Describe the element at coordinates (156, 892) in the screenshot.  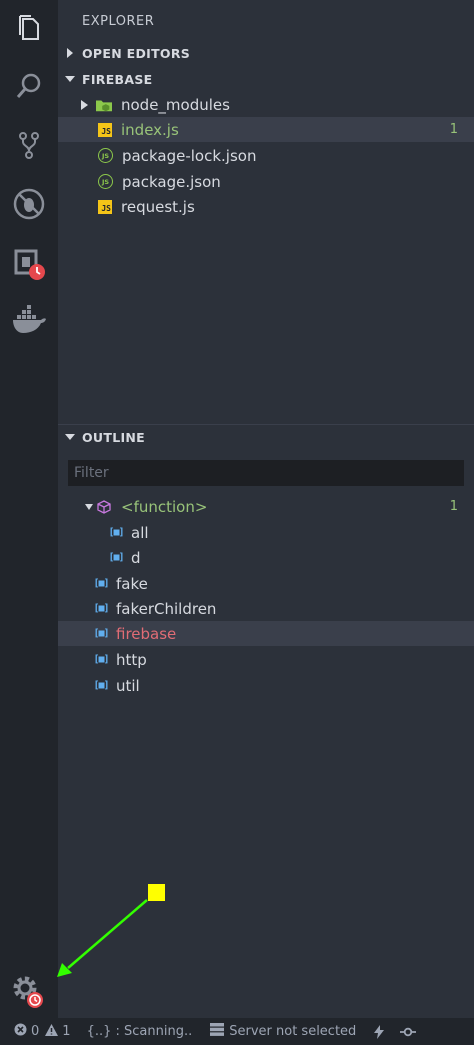
I see `callout-marker` at that location.